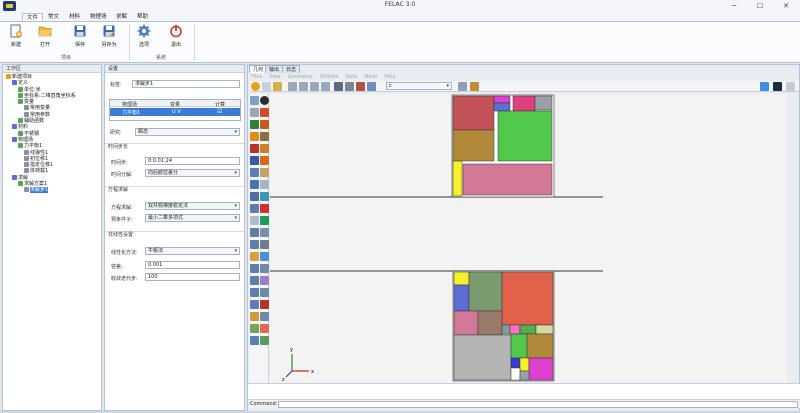 The image size is (800, 413). Describe the element at coordinates (474, 86) in the screenshot. I see `paint-icon` at that location.